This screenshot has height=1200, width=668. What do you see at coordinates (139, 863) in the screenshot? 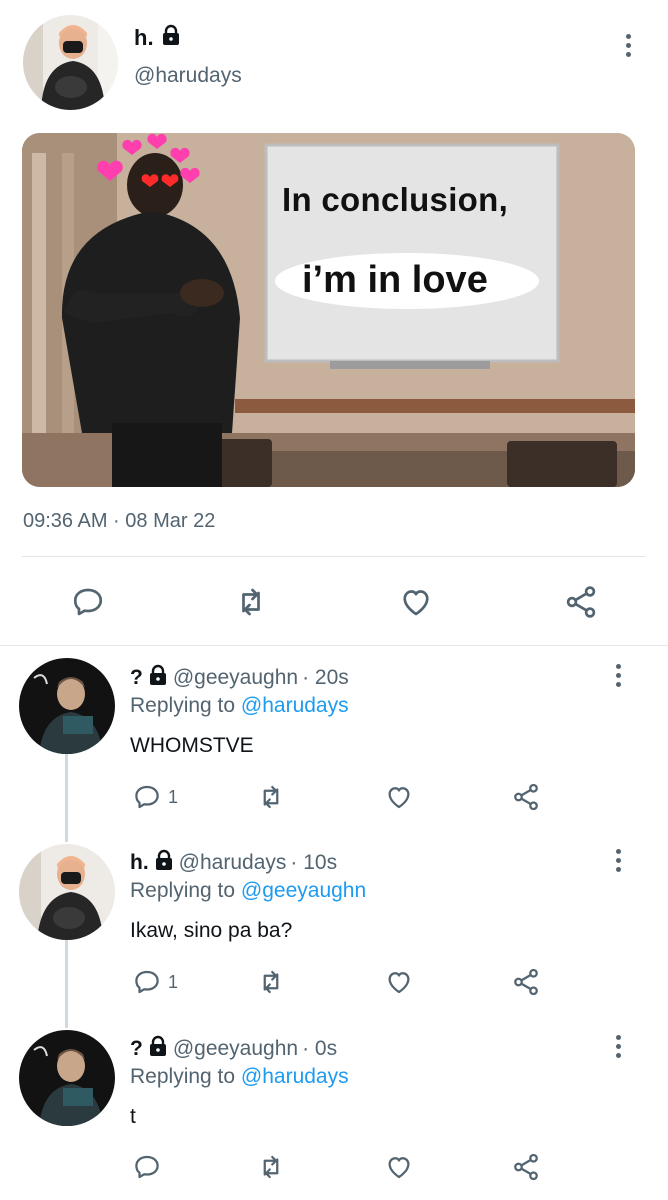
I see `reply-author-name: h.` at bounding box center [139, 863].